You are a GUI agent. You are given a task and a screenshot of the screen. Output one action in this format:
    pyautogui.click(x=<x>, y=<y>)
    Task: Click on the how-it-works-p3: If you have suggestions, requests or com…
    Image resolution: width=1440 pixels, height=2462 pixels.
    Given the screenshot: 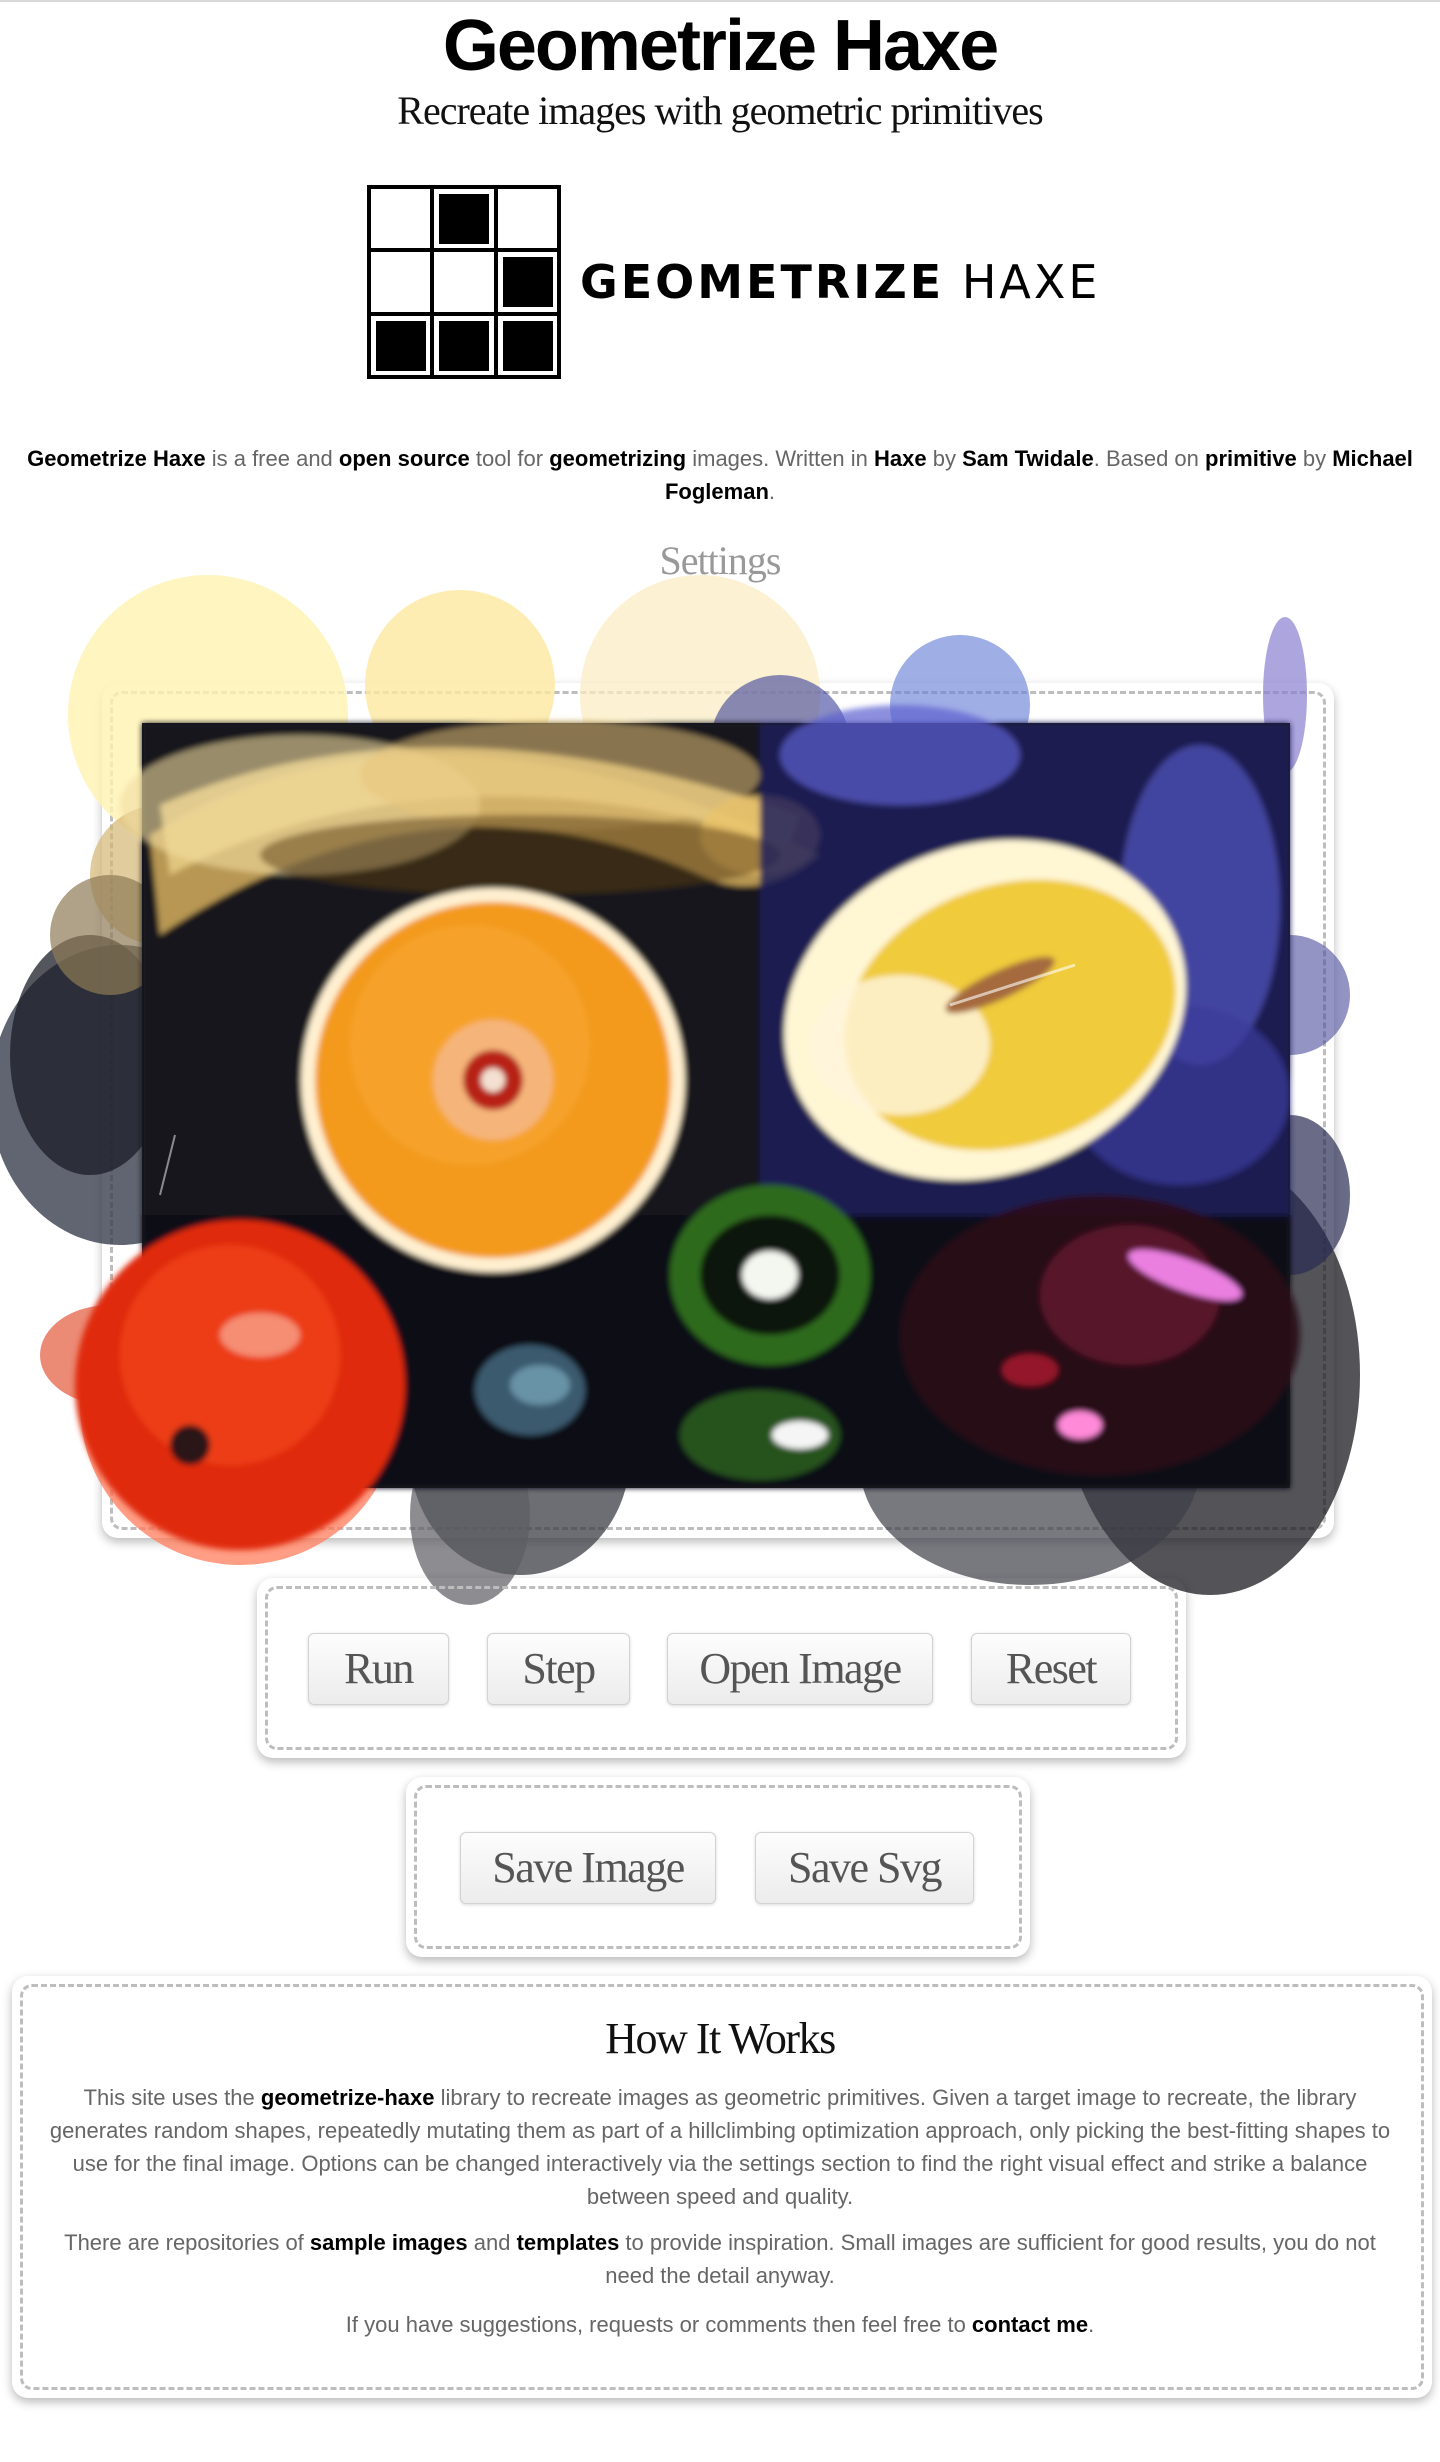 What is the action you would take?
    pyautogui.click(x=720, y=2324)
    